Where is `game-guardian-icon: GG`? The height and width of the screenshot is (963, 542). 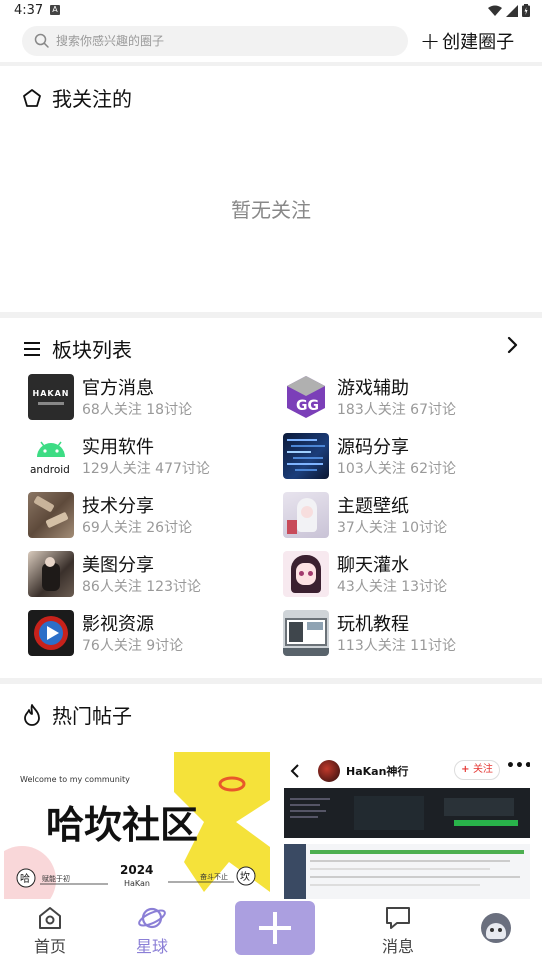 game-guardian-icon: GG is located at coordinates (306, 397).